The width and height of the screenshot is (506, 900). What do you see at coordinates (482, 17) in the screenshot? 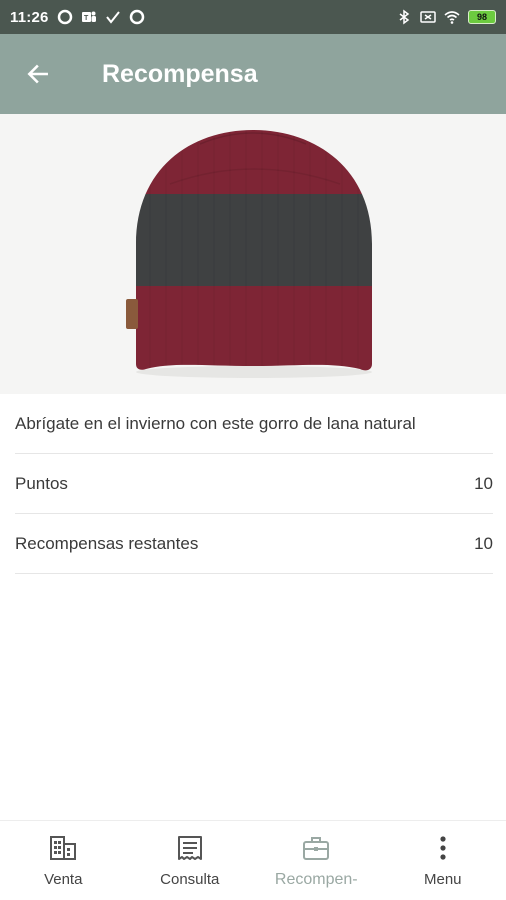
I see `battery-icon: 98` at bounding box center [482, 17].